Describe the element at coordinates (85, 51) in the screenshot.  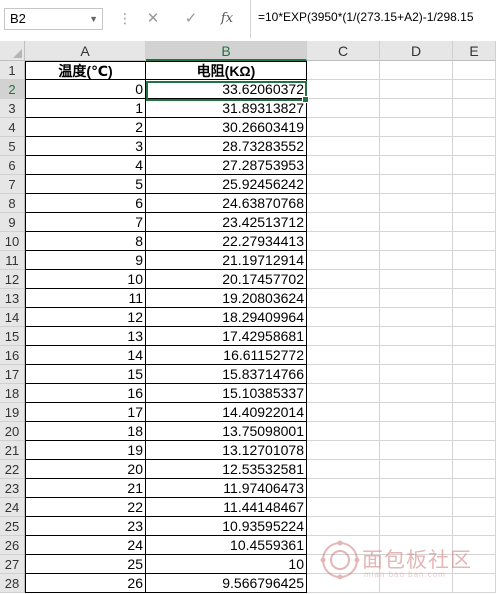
I see `column-header-a: A` at that location.